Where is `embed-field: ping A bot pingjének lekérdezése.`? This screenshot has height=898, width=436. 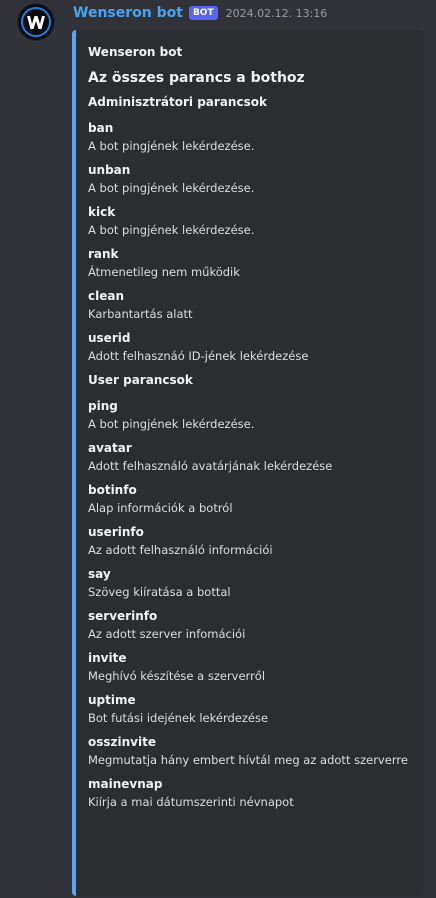 embed-field: ping A bot pingjének lekérdezése. is located at coordinates (256, 415).